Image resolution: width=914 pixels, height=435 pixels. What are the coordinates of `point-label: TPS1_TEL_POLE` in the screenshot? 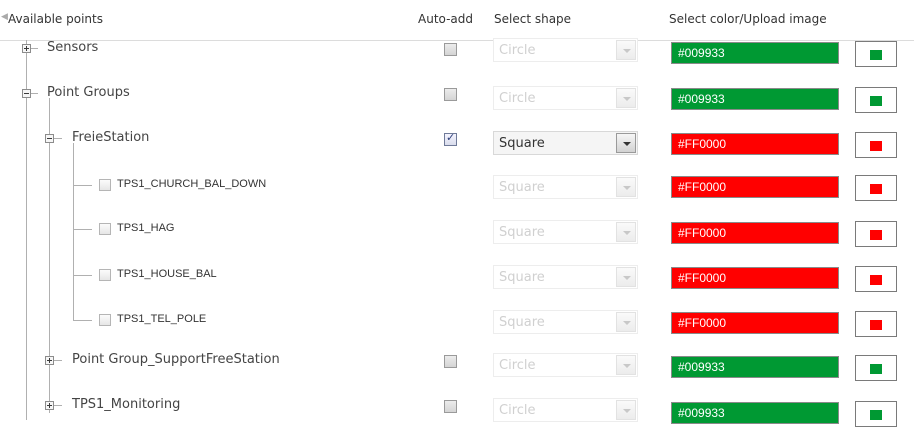 It's located at (161, 319).